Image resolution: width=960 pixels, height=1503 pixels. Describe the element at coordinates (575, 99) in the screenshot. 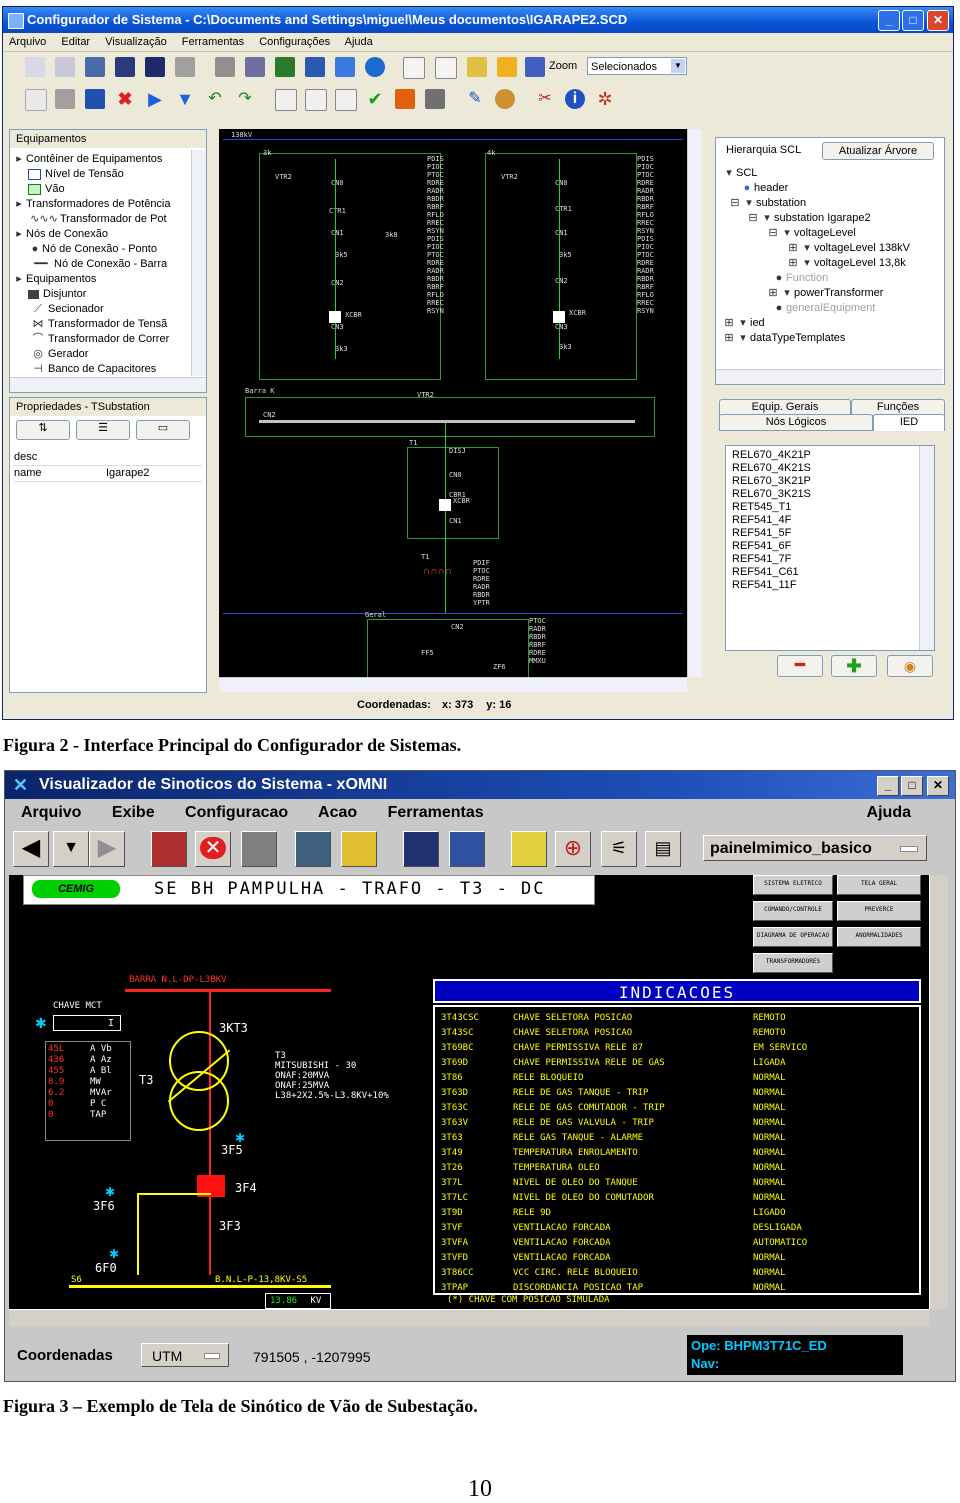

I see `info-icon: i` at that location.